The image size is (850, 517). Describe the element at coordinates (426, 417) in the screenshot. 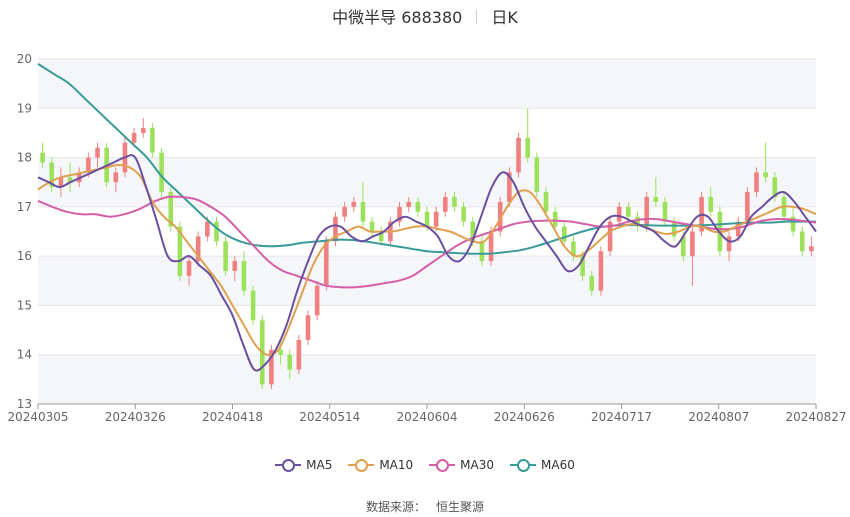

I see `x-tick-label: 20240604` at that location.